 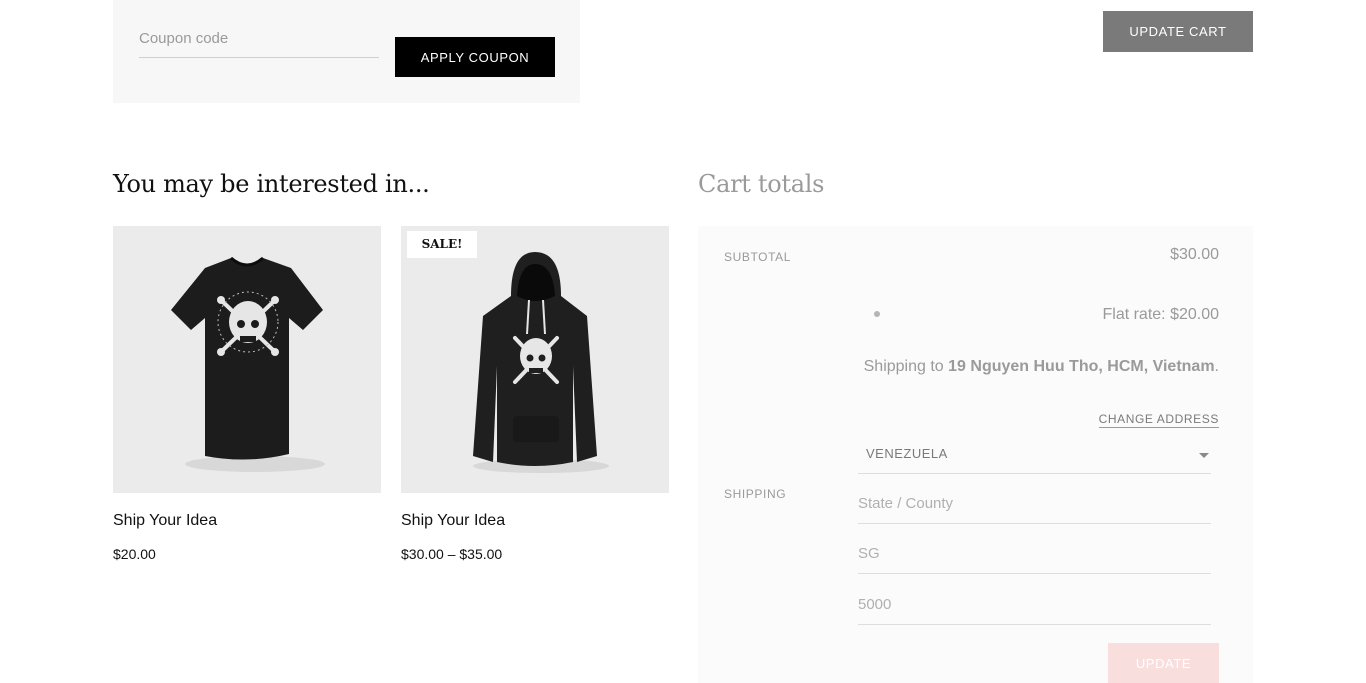 I want to click on tshirt-image, so click(x=248, y=364).